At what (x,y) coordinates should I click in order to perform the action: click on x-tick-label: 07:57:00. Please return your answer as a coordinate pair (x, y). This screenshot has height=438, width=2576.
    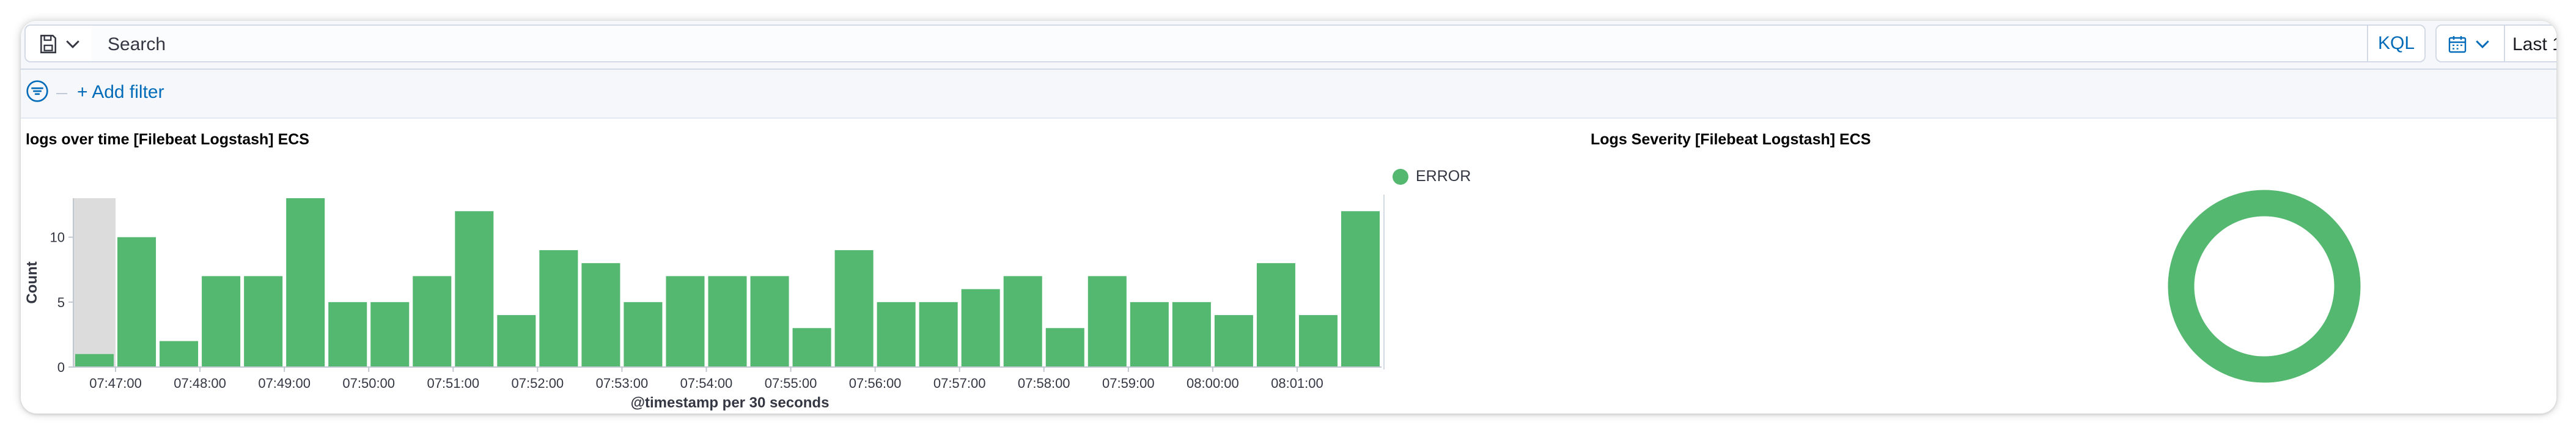
    Looking at the image, I should click on (959, 383).